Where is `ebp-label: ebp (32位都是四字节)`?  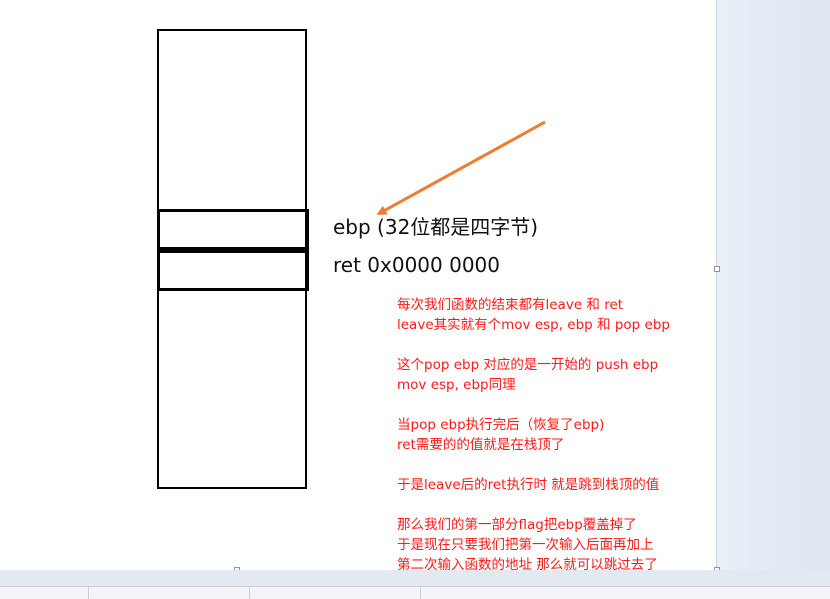 ebp-label: ebp (32位都是四字节) is located at coordinates (436, 227).